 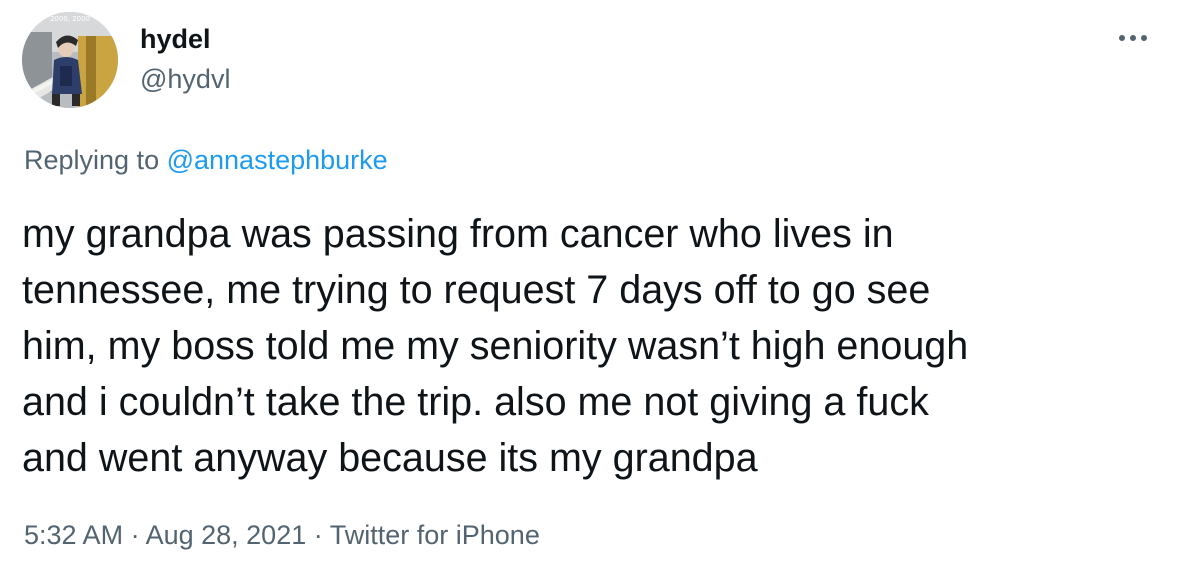 I want to click on replying-to: Replying to @annastephburke, so click(x=206, y=160).